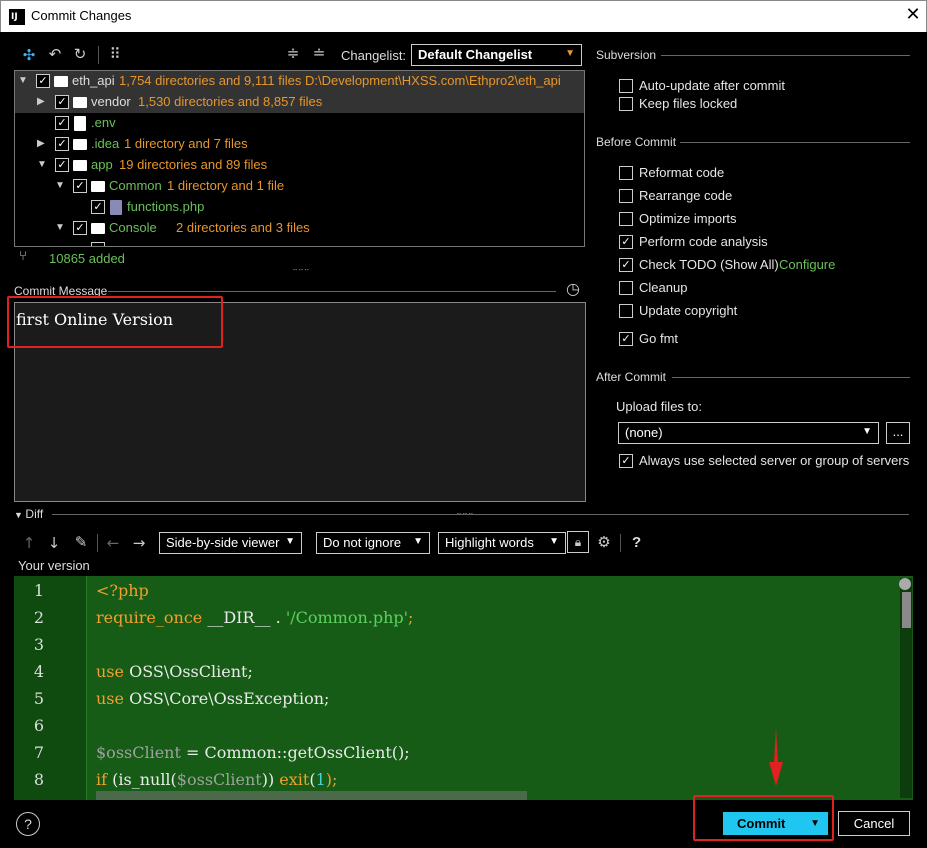 The height and width of the screenshot is (848, 927). I want to click on after-commit-section: After Commit, so click(631, 377).